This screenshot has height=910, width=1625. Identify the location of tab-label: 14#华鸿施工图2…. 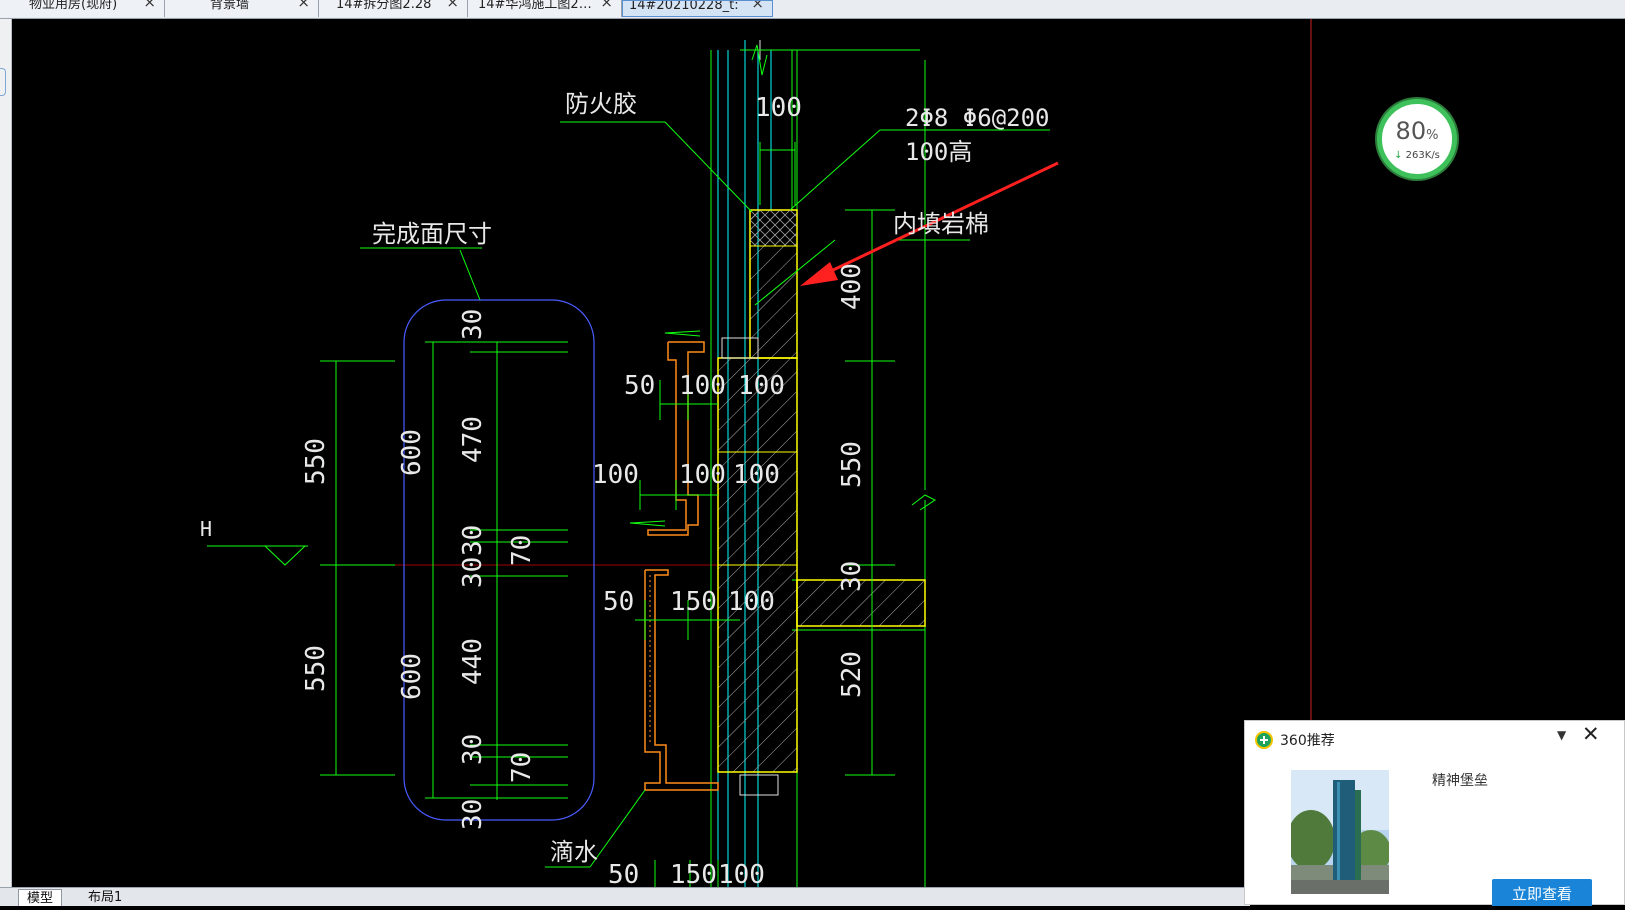
(535, 6).